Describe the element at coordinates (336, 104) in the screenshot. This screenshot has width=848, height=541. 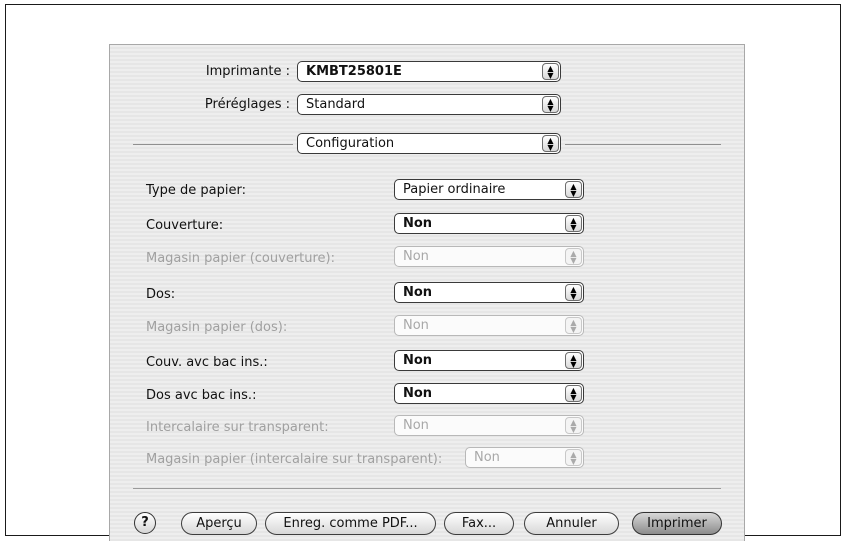
I see `presets-value: Standard` at that location.